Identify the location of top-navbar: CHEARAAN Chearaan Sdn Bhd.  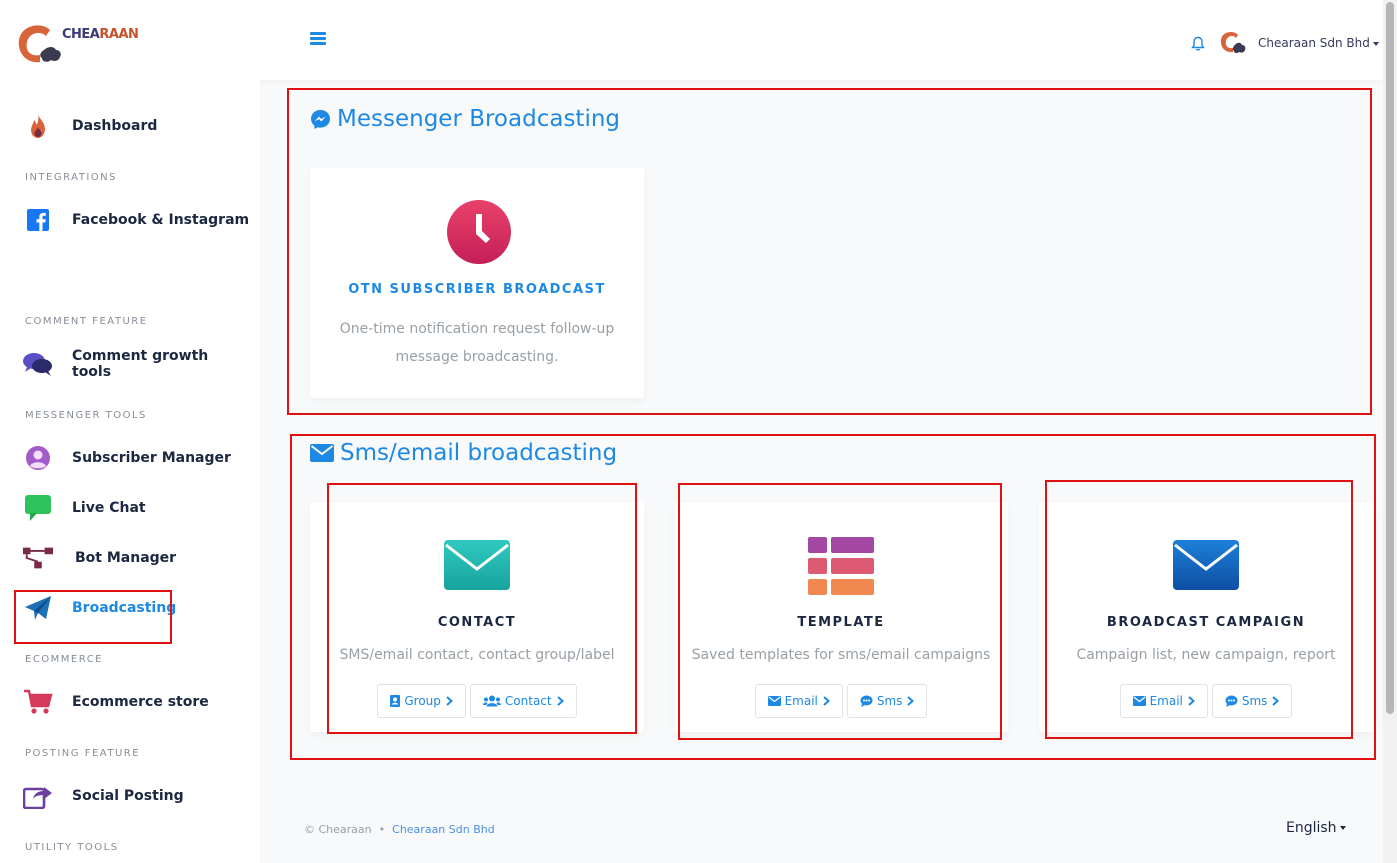
(691, 40).